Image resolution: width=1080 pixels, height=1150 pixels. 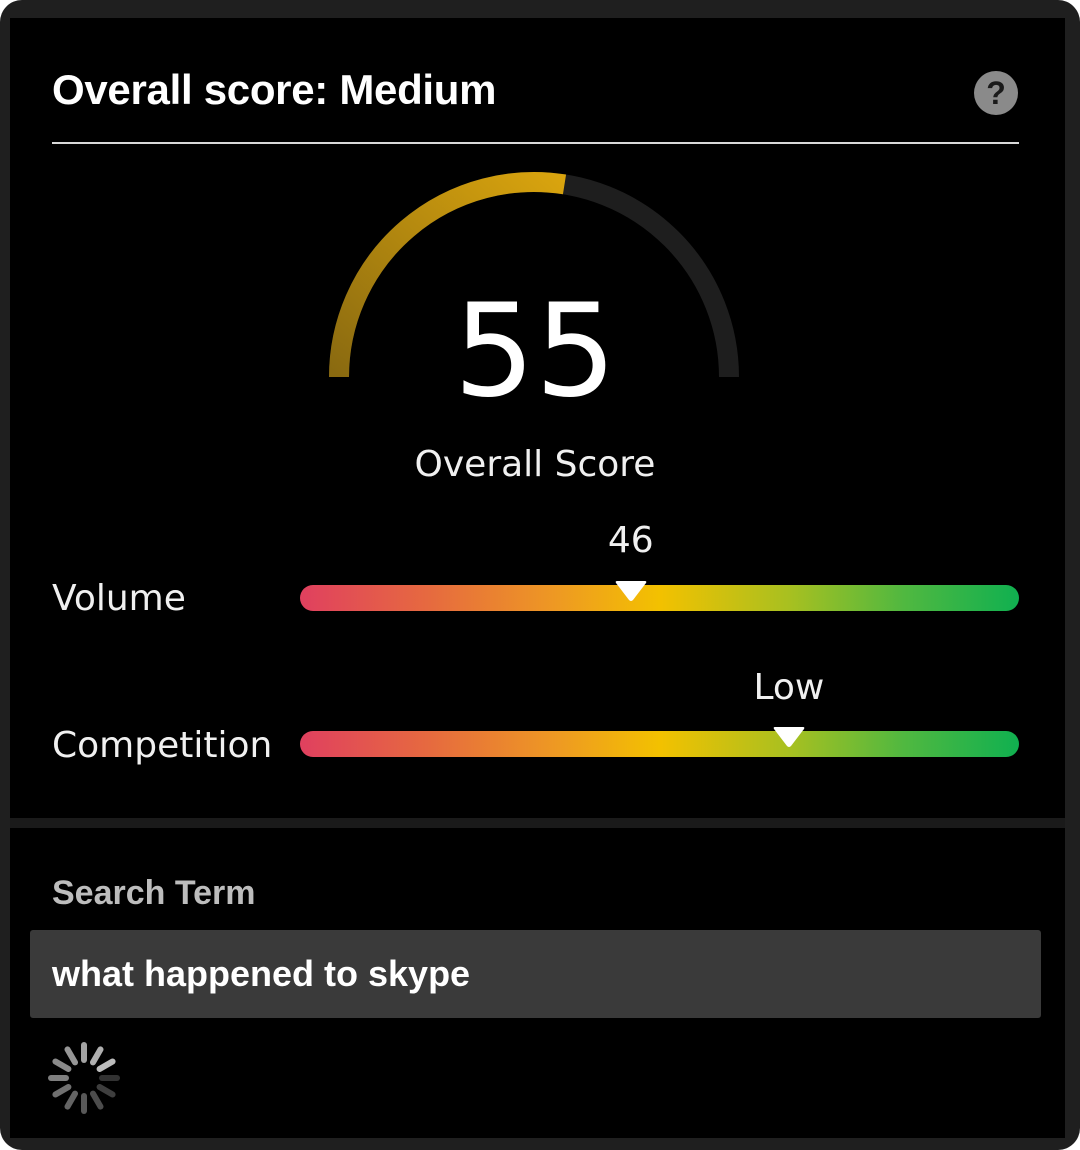 What do you see at coordinates (789, 737) in the screenshot?
I see `competition-marker-icon` at bounding box center [789, 737].